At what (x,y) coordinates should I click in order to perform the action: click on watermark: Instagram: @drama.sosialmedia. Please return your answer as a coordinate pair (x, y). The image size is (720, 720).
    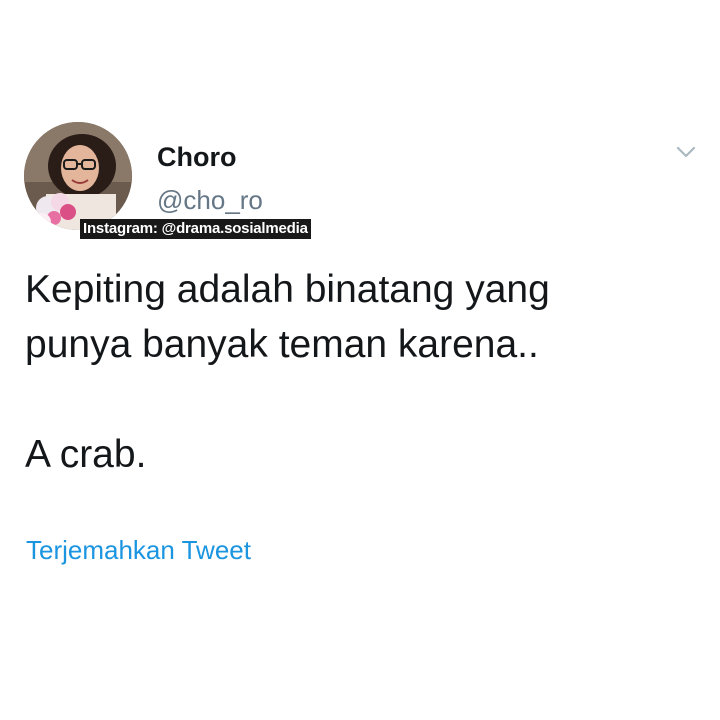
    Looking at the image, I should click on (195, 229).